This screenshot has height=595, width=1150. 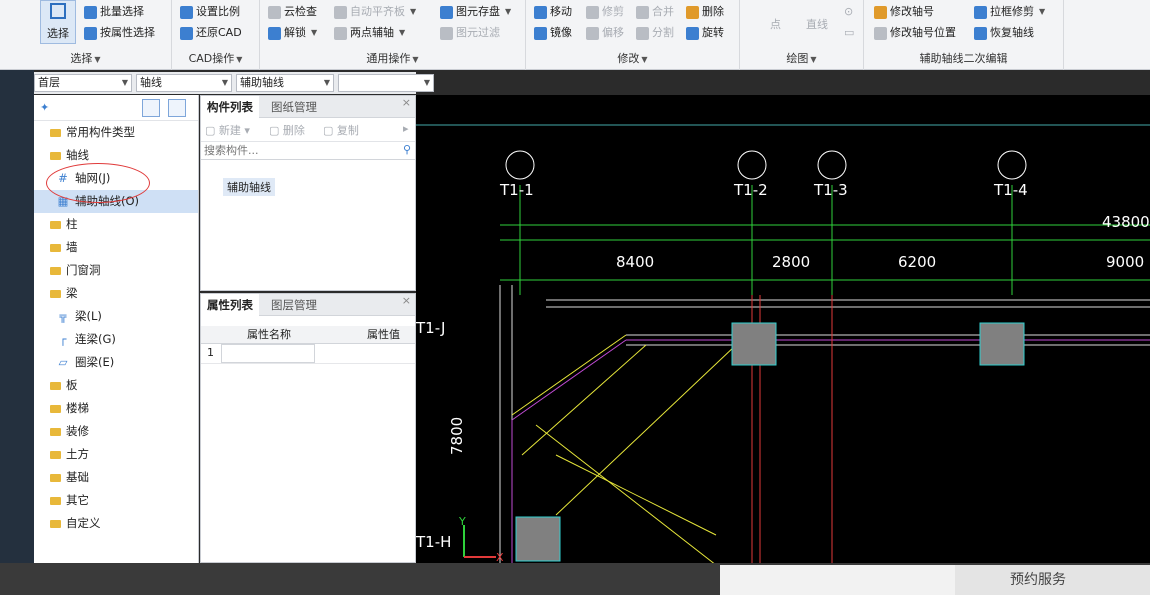 What do you see at coordinates (963, 58) in the screenshot?
I see `group-title-aux-axis: 辅助轴线二次编辑` at bounding box center [963, 58].